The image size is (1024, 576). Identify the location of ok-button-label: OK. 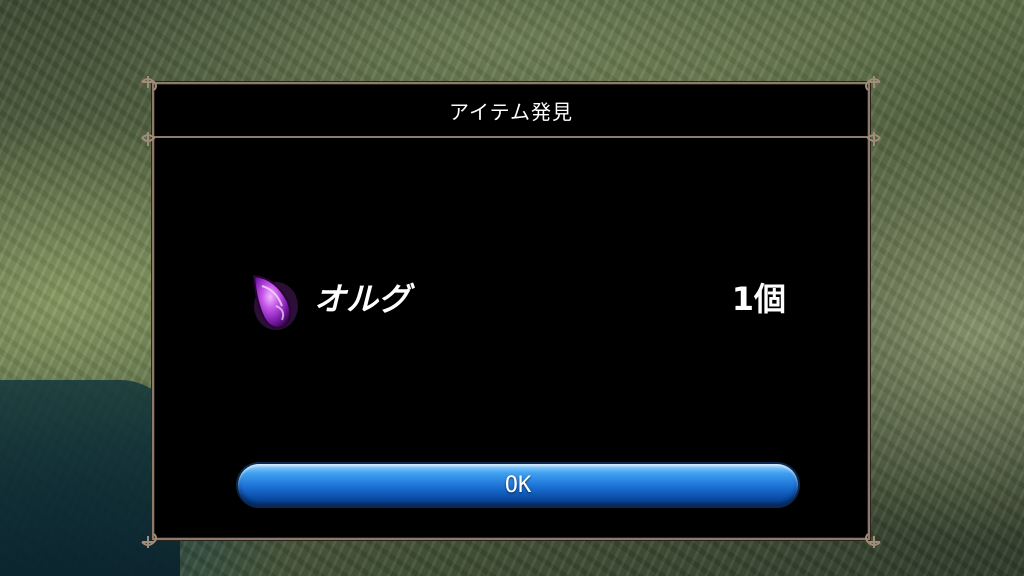
(518, 485).